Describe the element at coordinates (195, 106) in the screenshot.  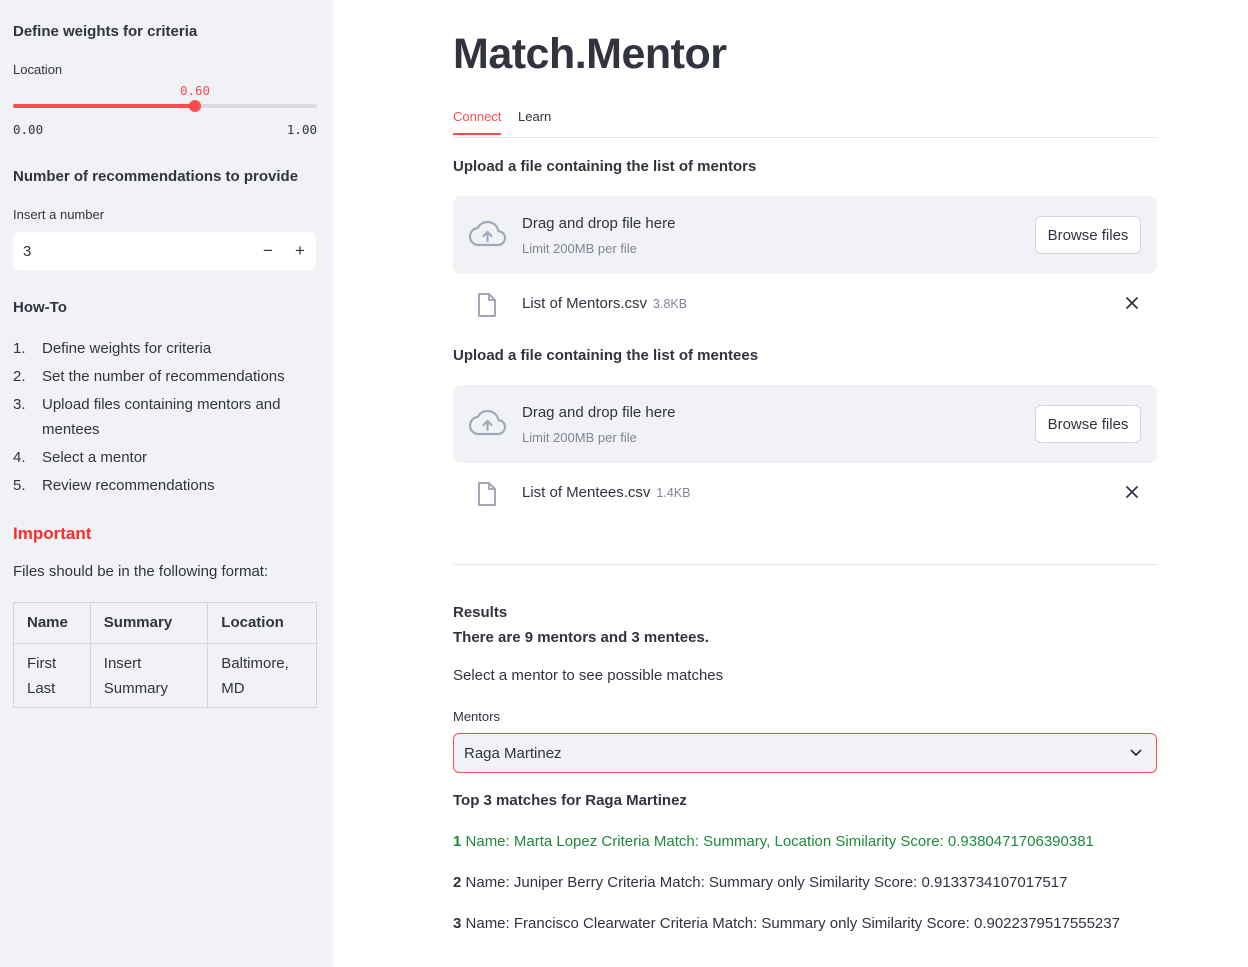
I see `slider-thumb` at that location.